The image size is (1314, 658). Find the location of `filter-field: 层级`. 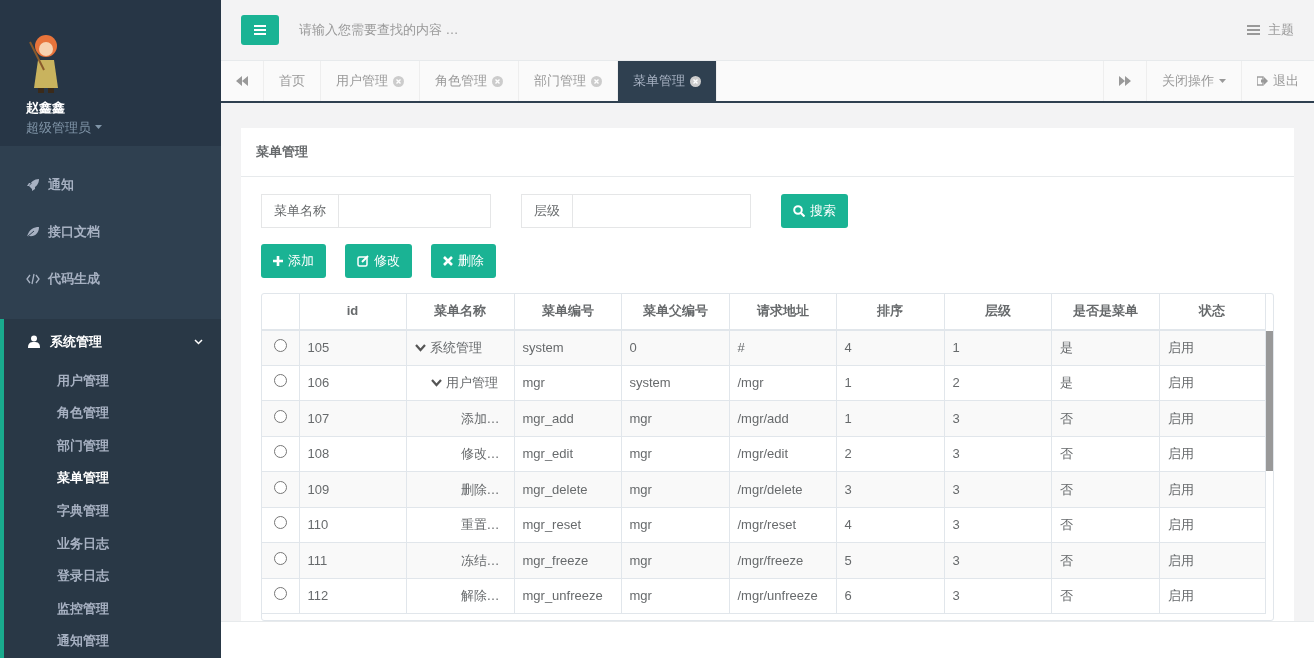

filter-field: 层级 is located at coordinates (636, 210).